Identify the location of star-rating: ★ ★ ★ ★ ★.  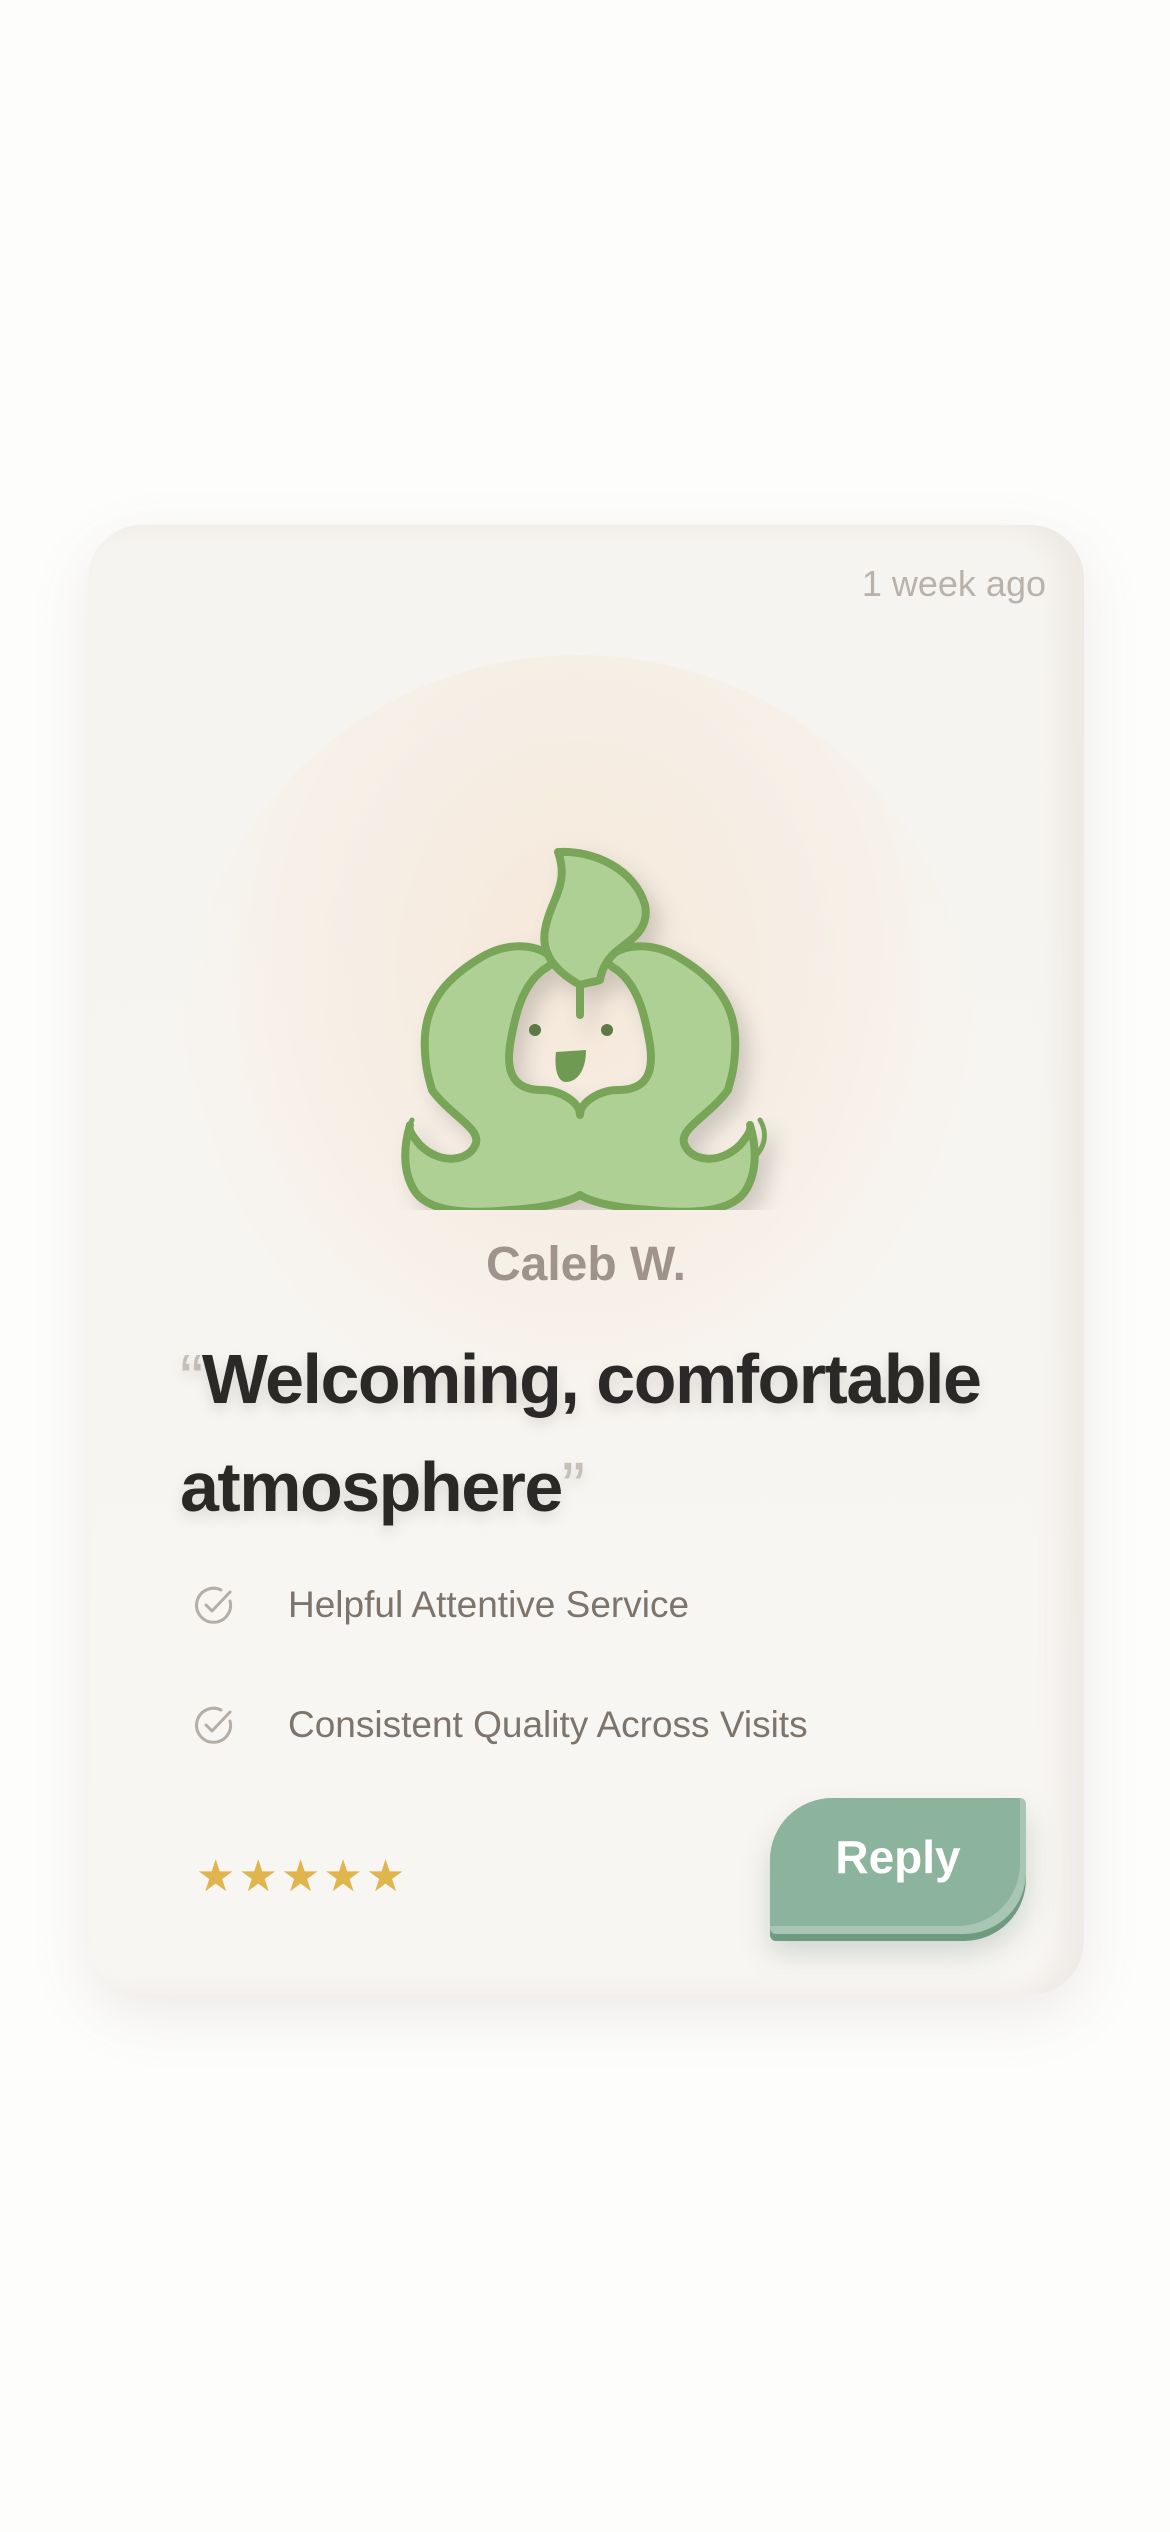
(302, 1877).